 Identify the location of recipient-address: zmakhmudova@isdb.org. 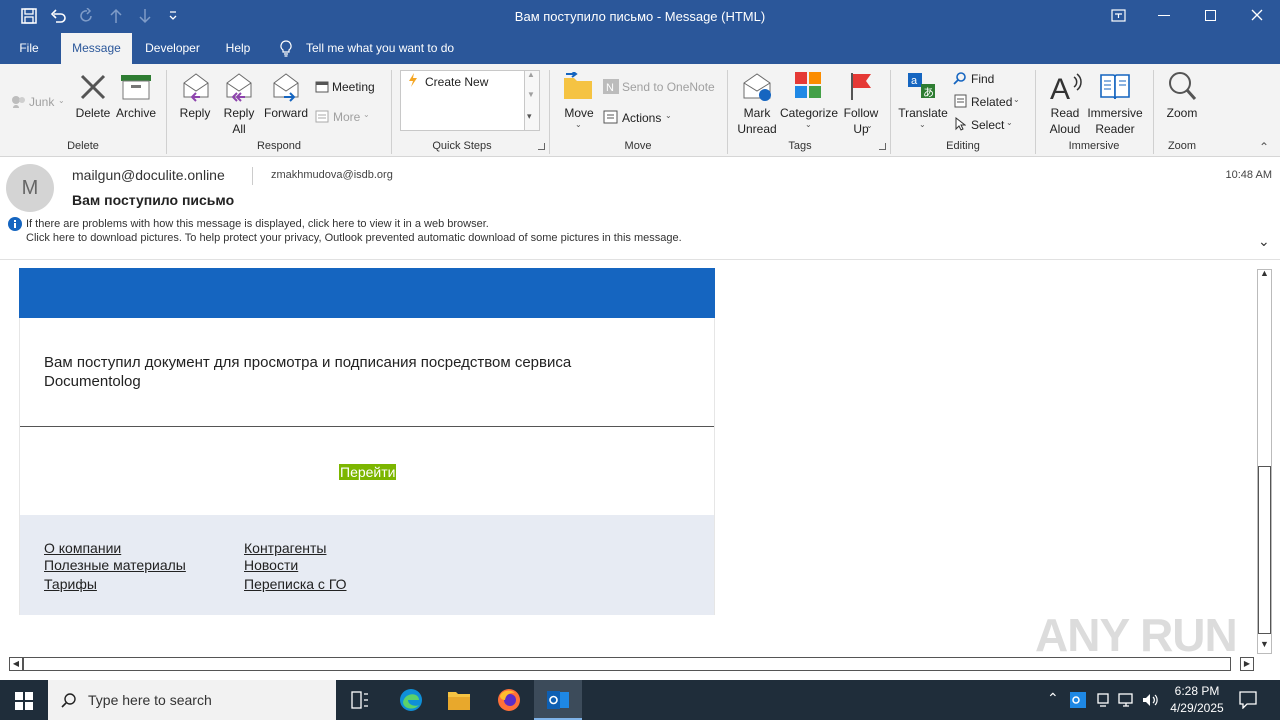
(332, 175).